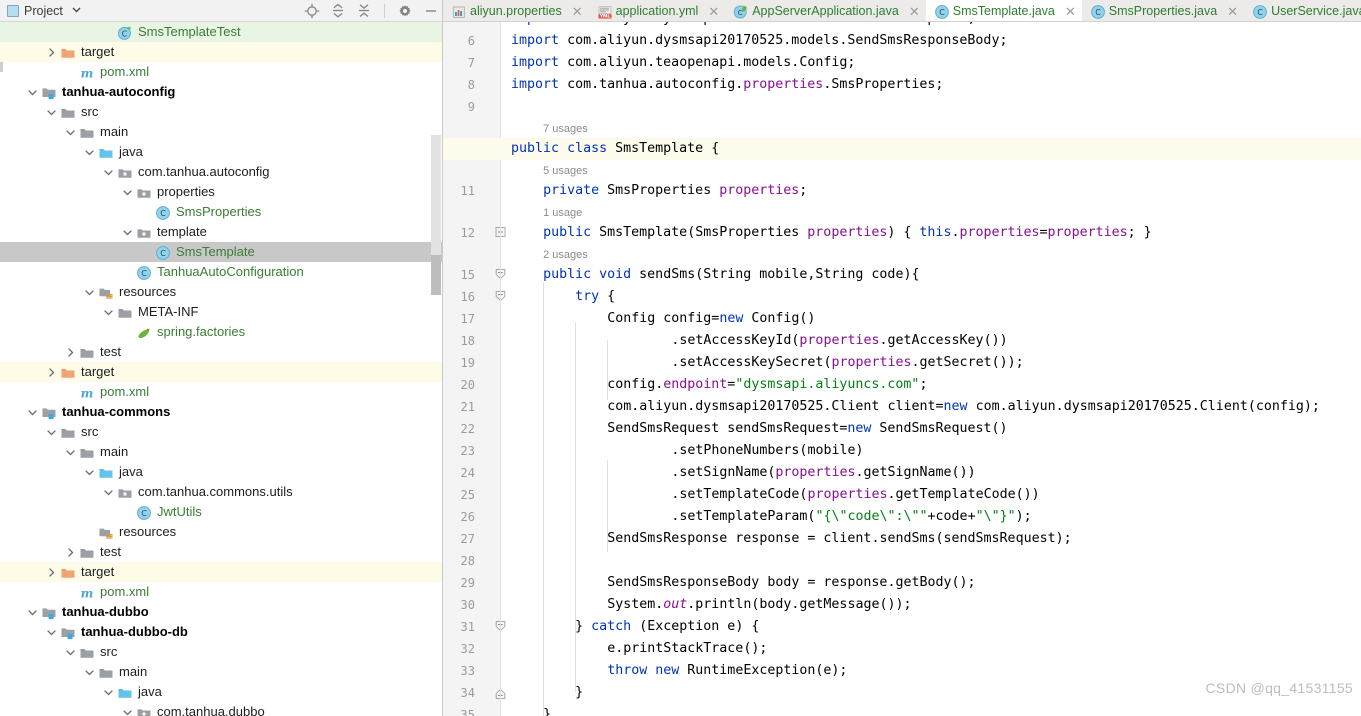 Image resolution: width=1361 pixels, height=716 pixels. What do you see at coordinates (221, 412) in the screenshot?
I see `tree-node-tanhua-commons: tanhua-commons` at bounding box center [221, 412].